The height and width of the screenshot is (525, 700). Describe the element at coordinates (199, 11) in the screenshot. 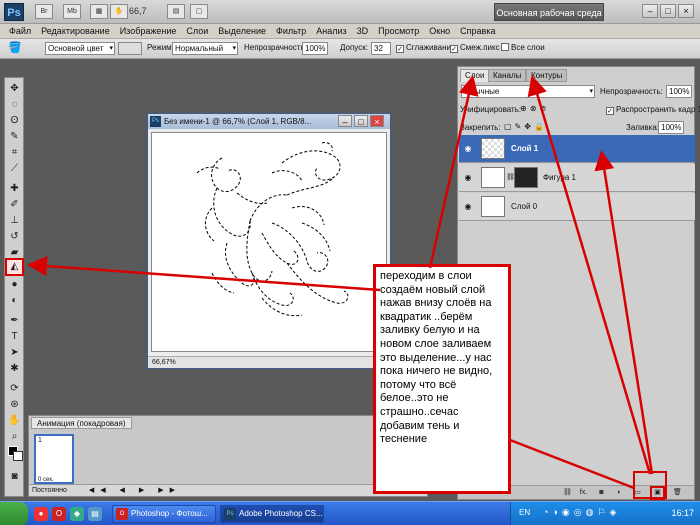

I see `screen-mode-icon: ▢` at that location.